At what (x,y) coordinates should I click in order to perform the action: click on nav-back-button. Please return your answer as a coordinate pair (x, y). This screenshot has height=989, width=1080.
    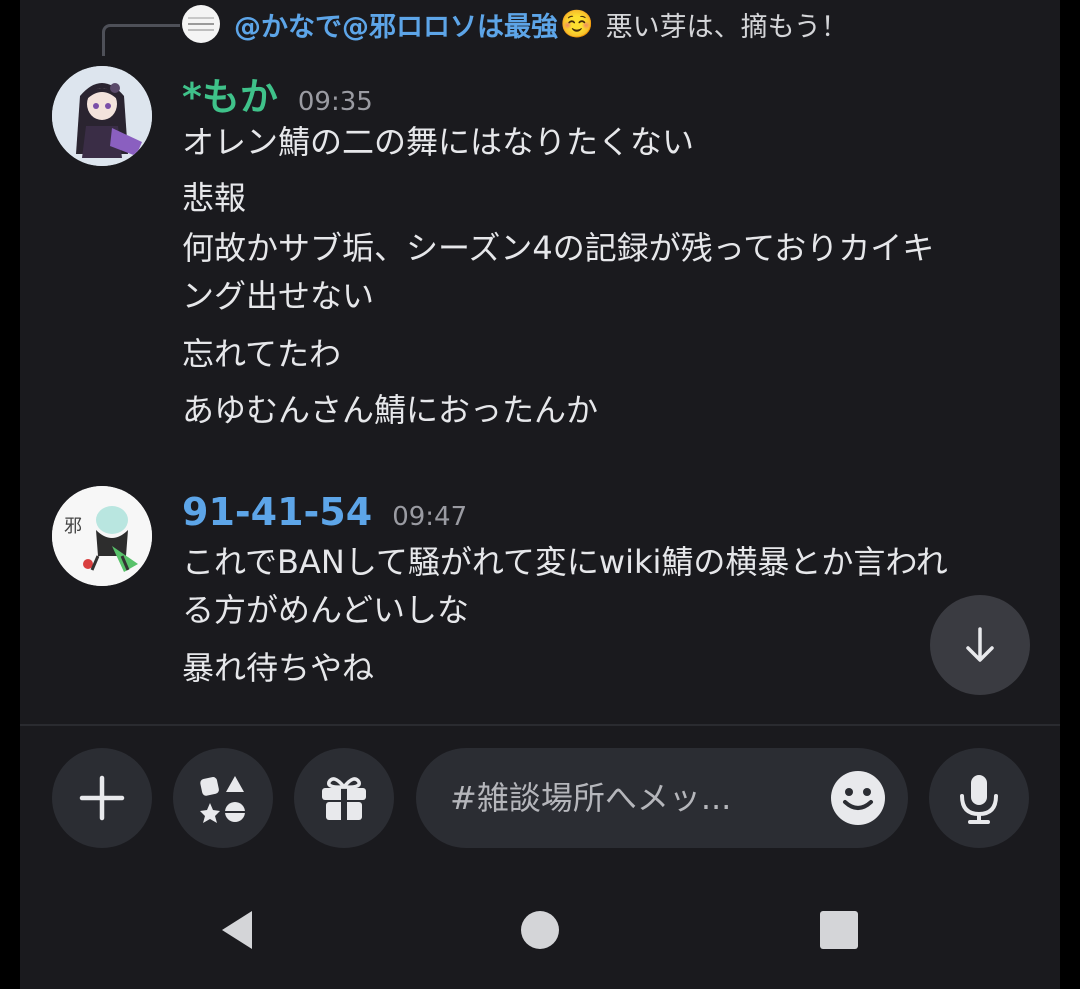
    Looking at the image, I should click on (237, 930).